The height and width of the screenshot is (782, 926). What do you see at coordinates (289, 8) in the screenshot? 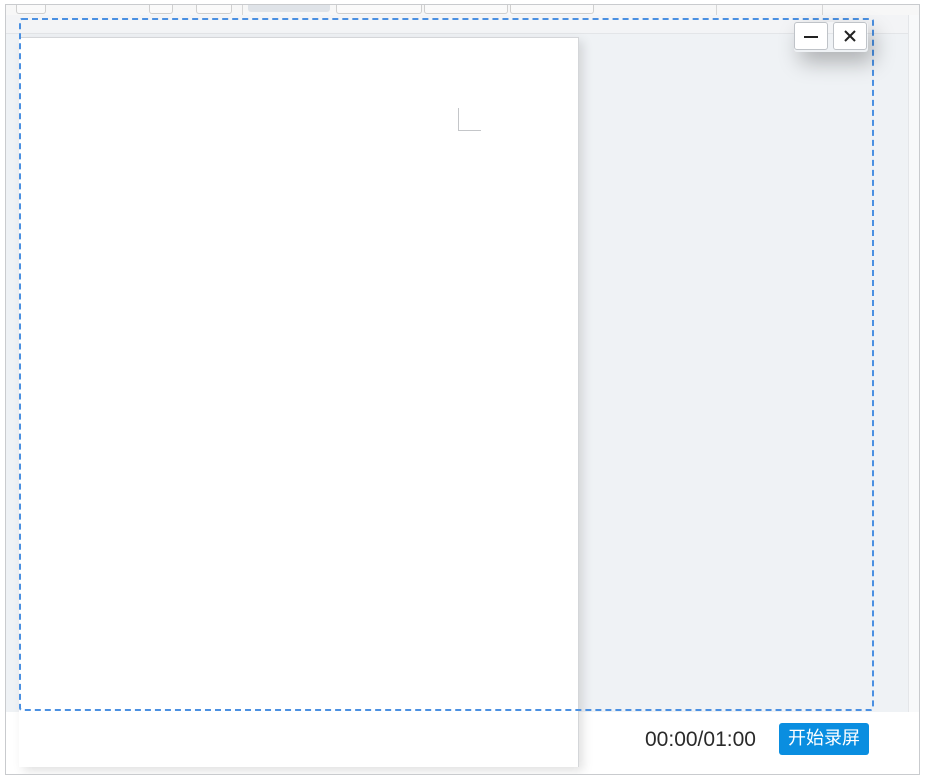
I see `toolbar-tab` at bounding box center [289, 8].